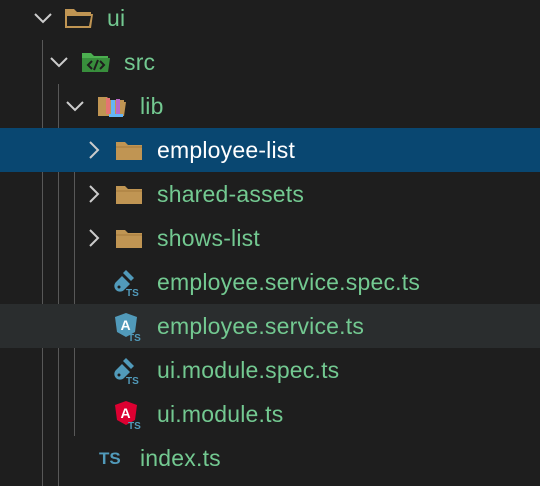 The height and width of the screenshot is (486, 540). I want to click on tree-item-label: src, so click(140, 62).